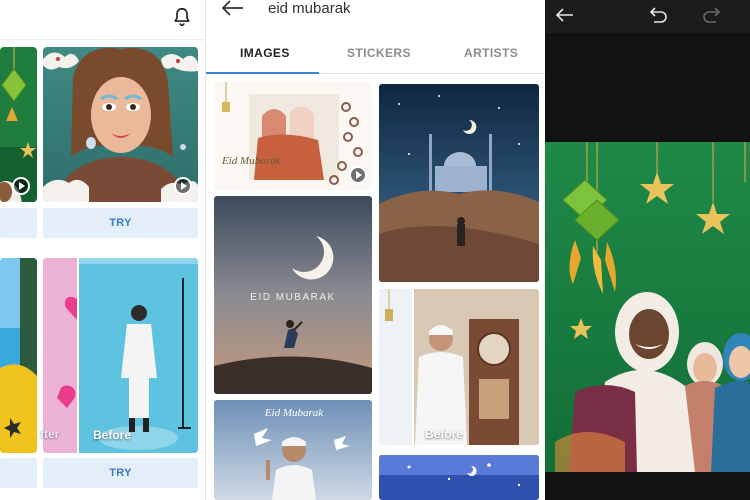 This screenshot has height=500, width=750. Describe the element at coordinates (379, 53) in the screenshot. I see `tab-stickers: STICKERS` at that location.